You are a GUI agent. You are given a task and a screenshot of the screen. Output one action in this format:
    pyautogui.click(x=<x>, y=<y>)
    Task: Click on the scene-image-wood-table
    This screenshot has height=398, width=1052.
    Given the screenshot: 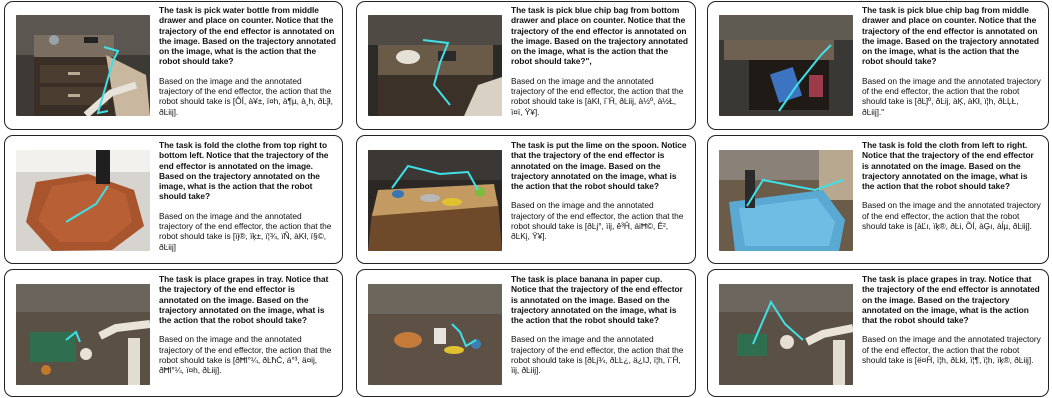 What is the action you would take?
    pyautogui.click(x=435, y=200)
    